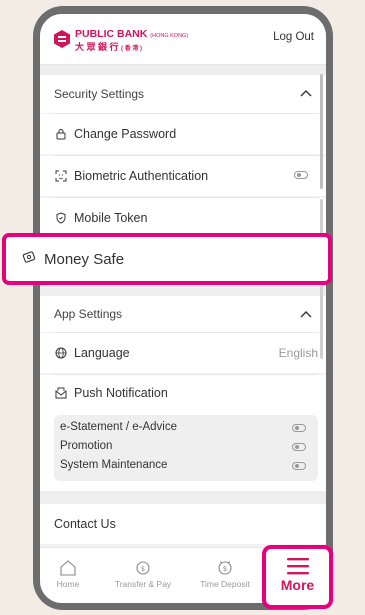 The height and width of the screenshot is (615, 365). What do you see at coordinates (299, 466) in the screenshot?
I see `system-maintenance-toggle` at bounding box center [299, 466].